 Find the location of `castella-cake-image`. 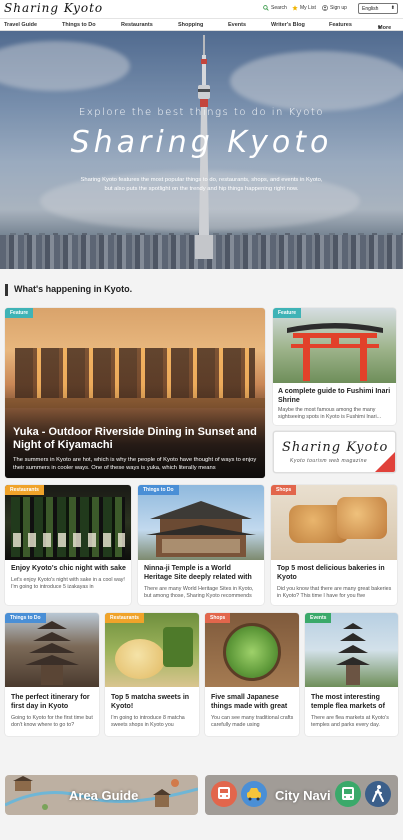

castella-cake-image is located at coordinates (140, 659).